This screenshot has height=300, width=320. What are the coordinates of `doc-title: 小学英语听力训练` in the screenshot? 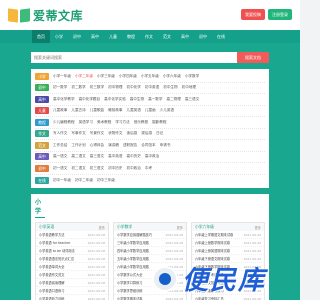 It's located at (62, 298).